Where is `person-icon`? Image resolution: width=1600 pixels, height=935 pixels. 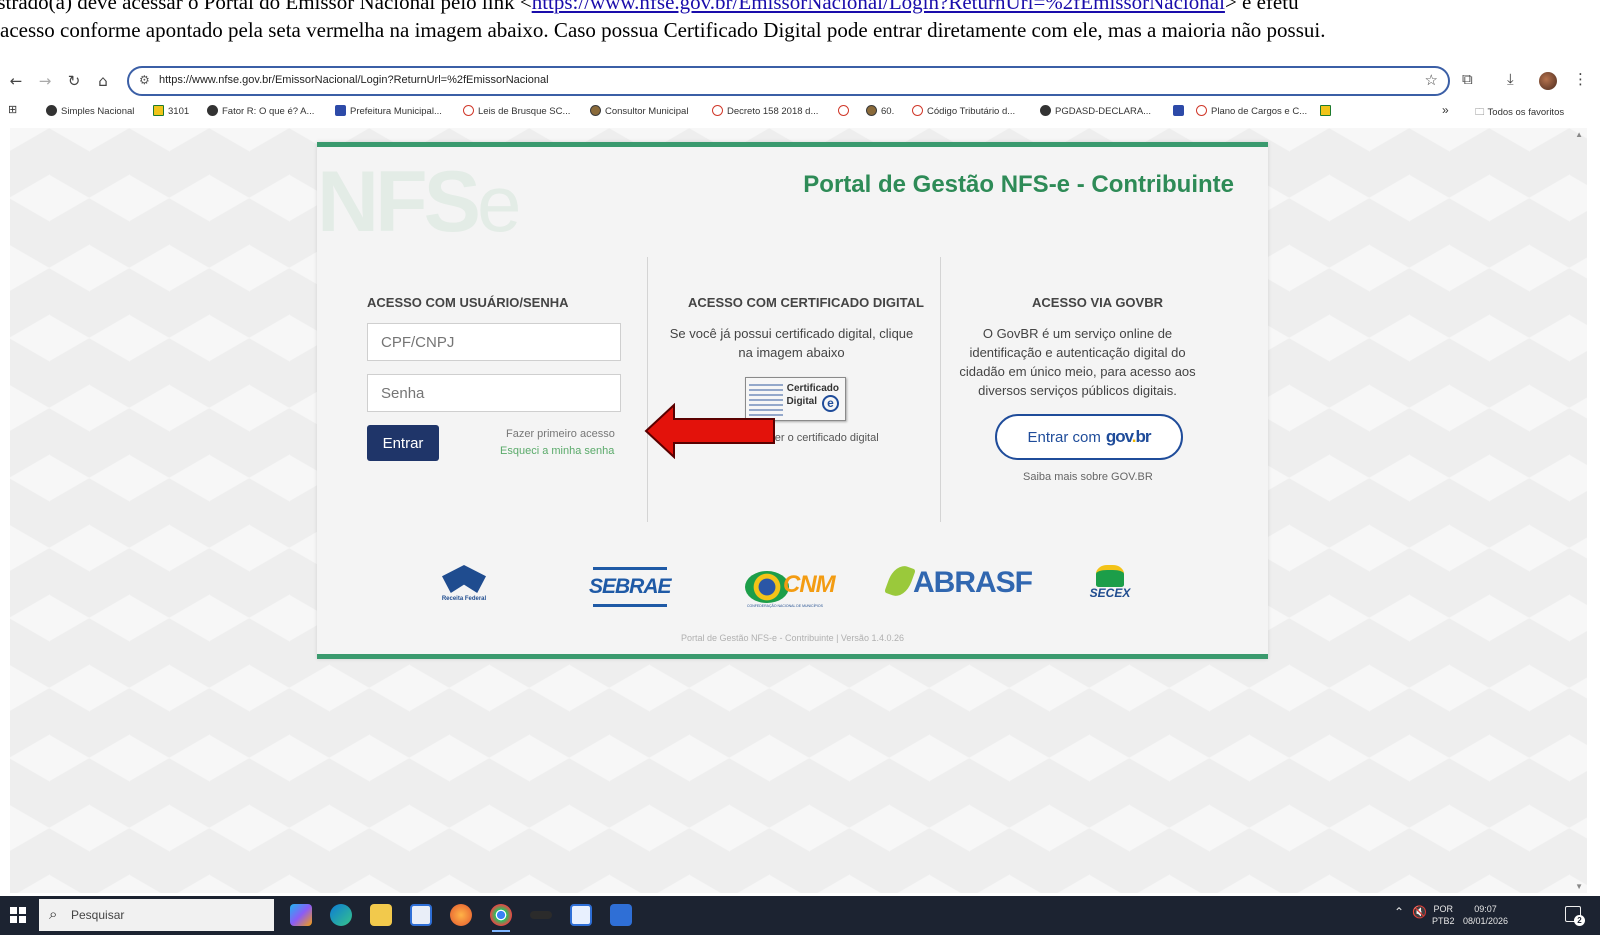
person-icon is located at coordinates (871, 110).